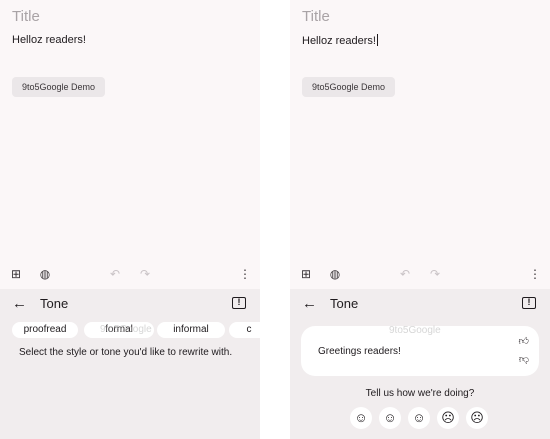 This screenshot has width=550, height=439. Describe the element at coordinates (191, 330) in the screenshot. I see `tone-chip-informal: informal` at that location.